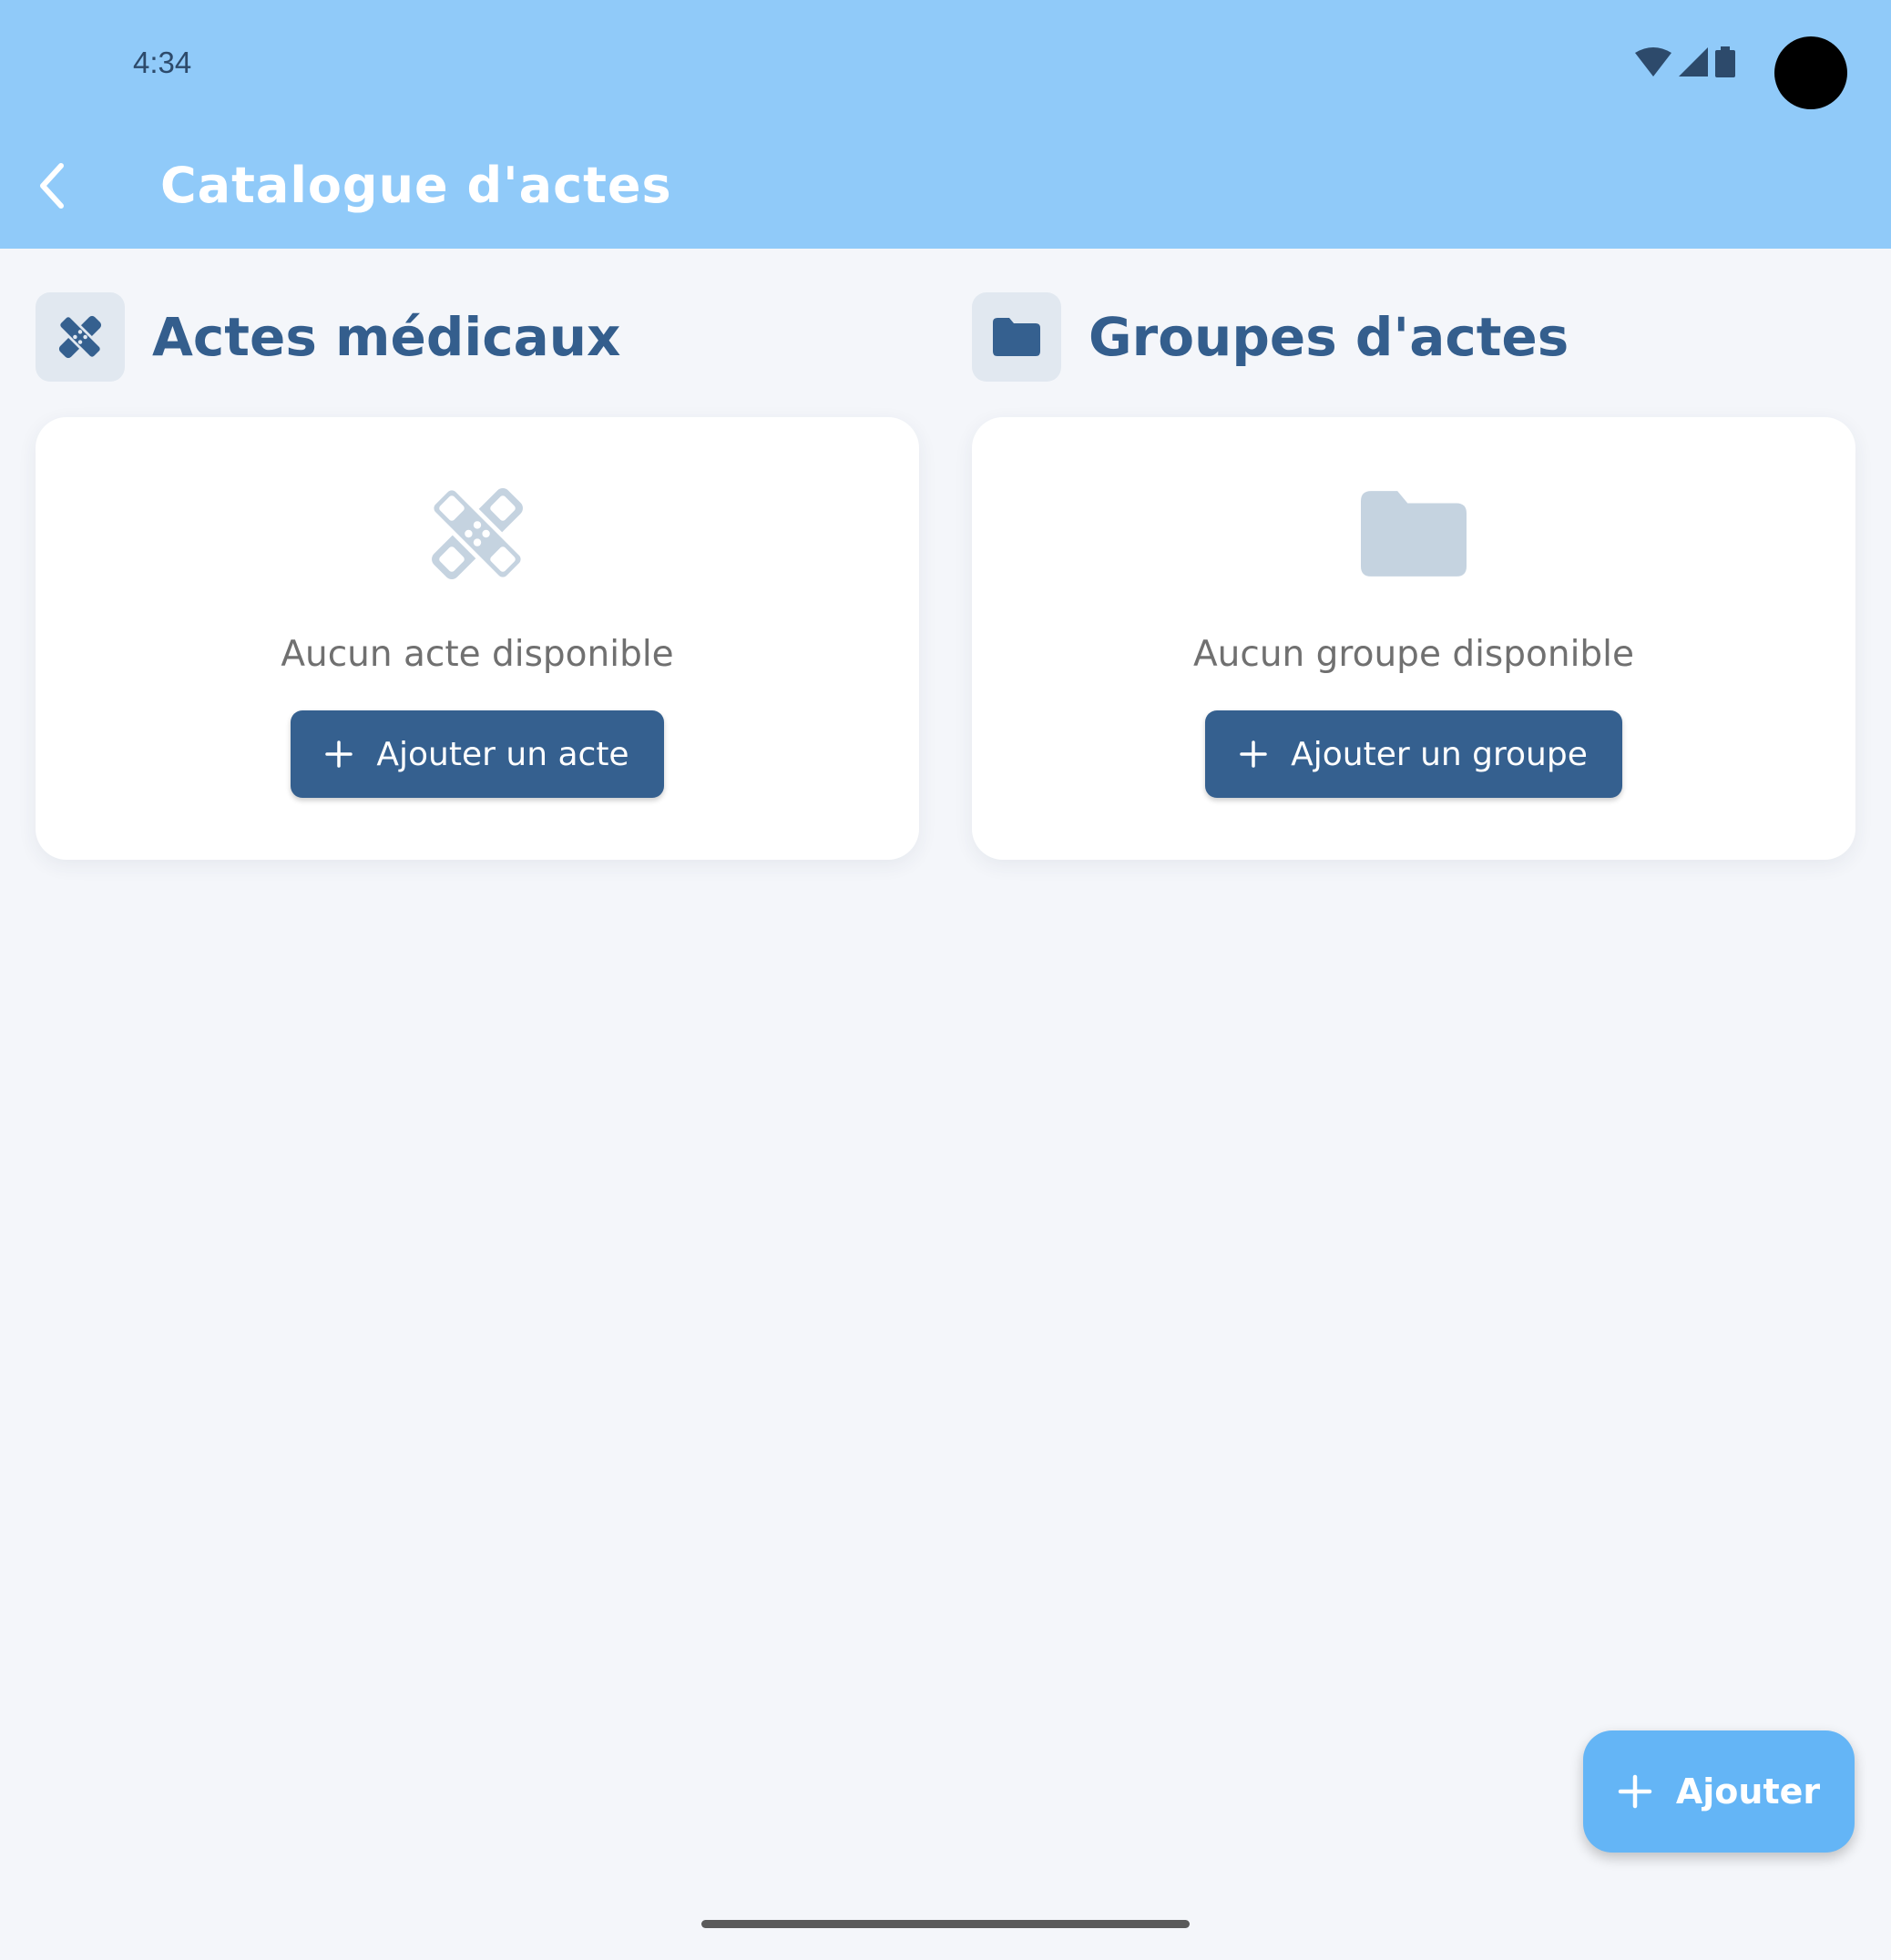 This screenshot has height=1960, width=1891. Describe the element at coordinates (1725, 62) in the screenshot. I see `battery-icon` at that location.